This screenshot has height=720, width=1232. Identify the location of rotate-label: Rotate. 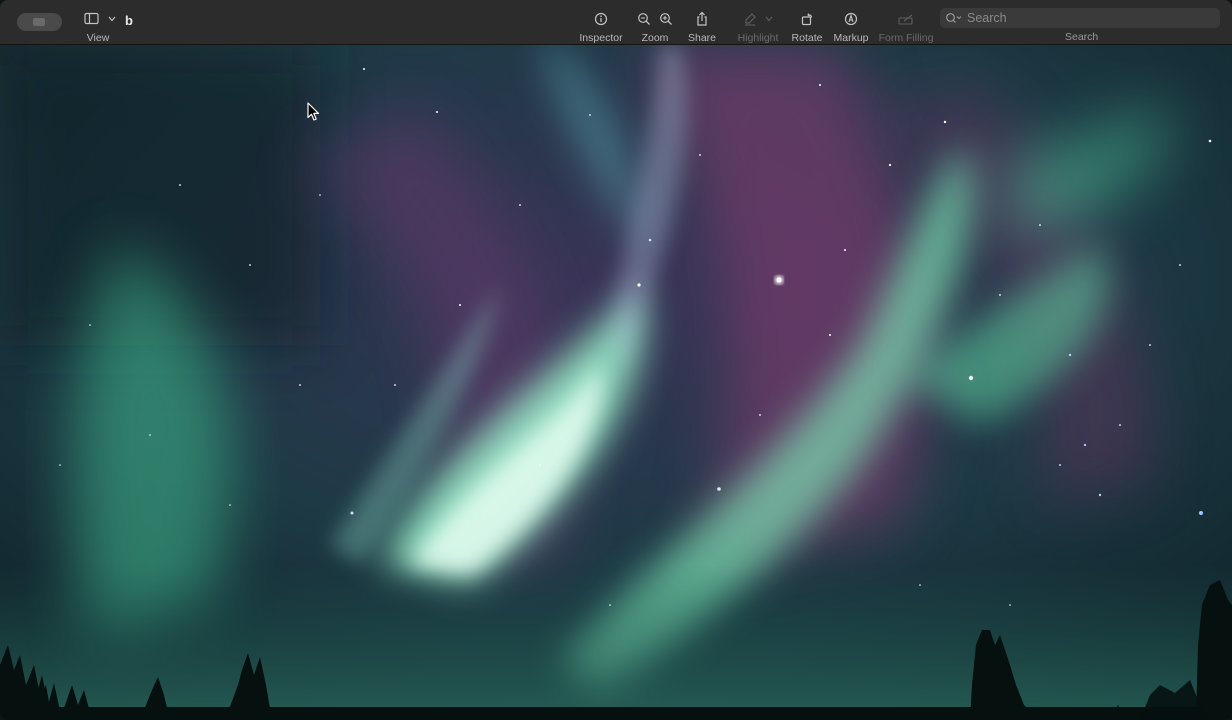
(807, 38).